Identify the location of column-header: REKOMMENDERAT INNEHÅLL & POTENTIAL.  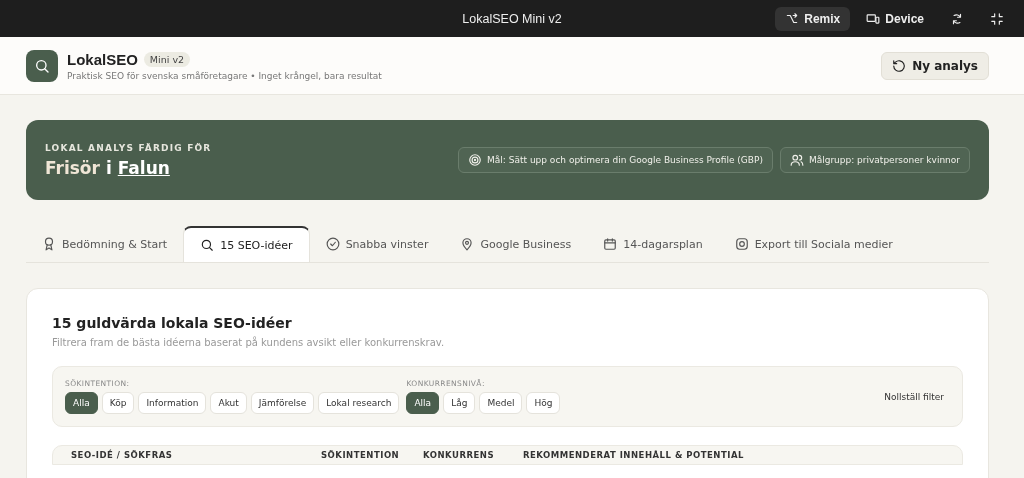
(634, 455).